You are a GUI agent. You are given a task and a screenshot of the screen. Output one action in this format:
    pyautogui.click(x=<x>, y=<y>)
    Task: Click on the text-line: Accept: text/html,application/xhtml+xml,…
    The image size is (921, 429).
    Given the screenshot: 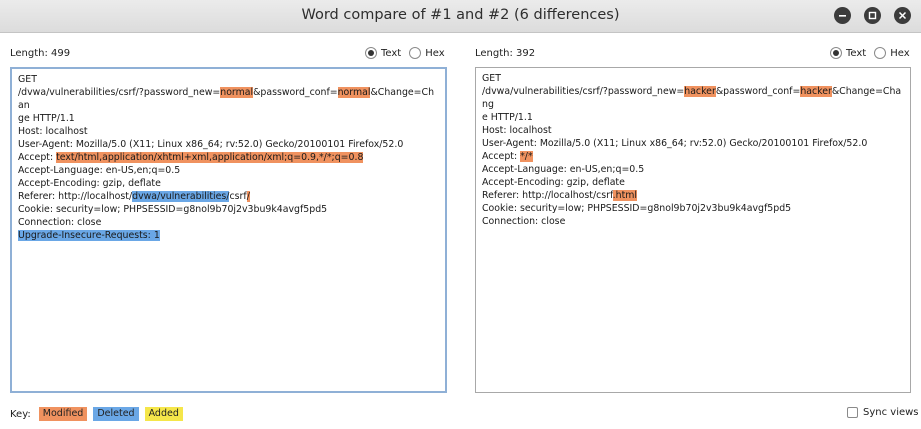 What is the action you would take?
    pyautogui.click(x=228, y=157)
    